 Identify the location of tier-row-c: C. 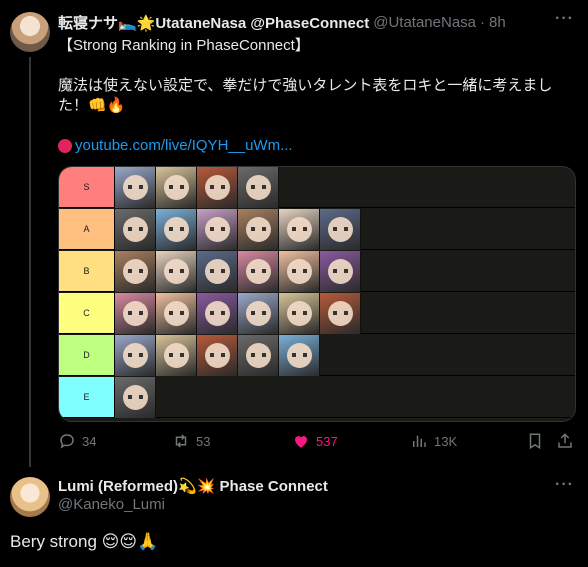
(317, 313).